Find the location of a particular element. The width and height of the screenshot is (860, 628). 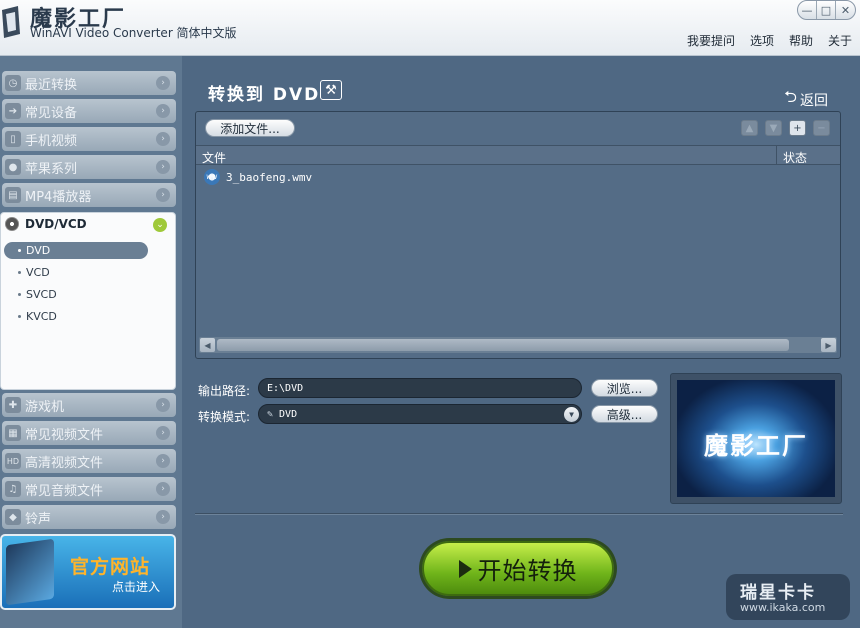

sidebar-item-label: 常见设备 is located at coordinates (51, 113).